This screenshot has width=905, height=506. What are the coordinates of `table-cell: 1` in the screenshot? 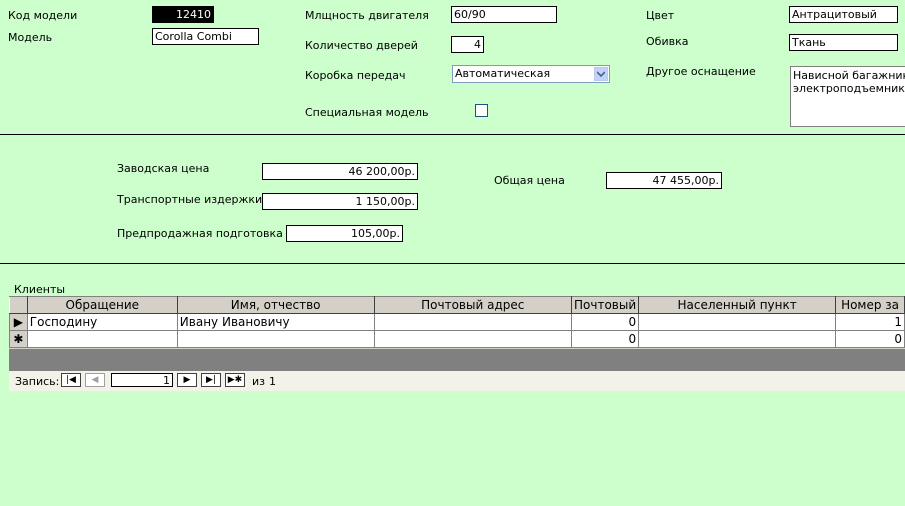 It's located at (870, 322).